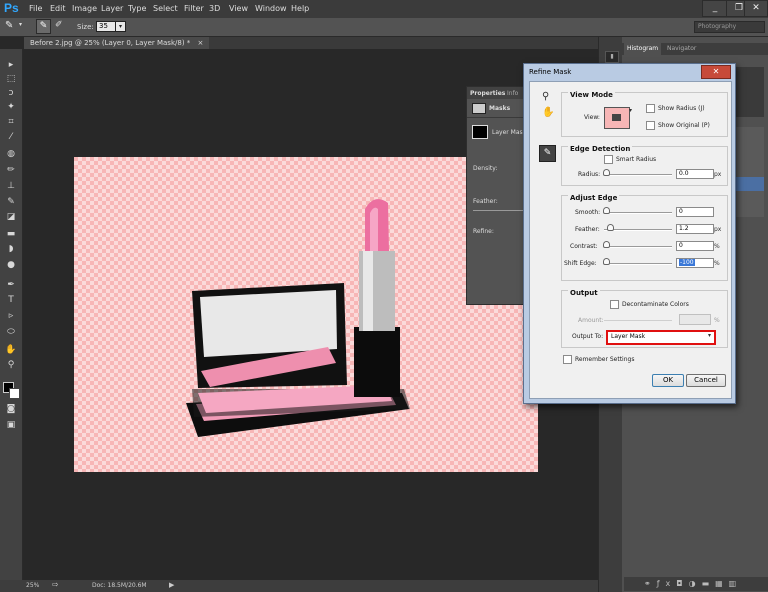 Image resolution: width=768 pixels, height=592 pixels. I want to click on smooth-slider-knob, so click(606, 210).